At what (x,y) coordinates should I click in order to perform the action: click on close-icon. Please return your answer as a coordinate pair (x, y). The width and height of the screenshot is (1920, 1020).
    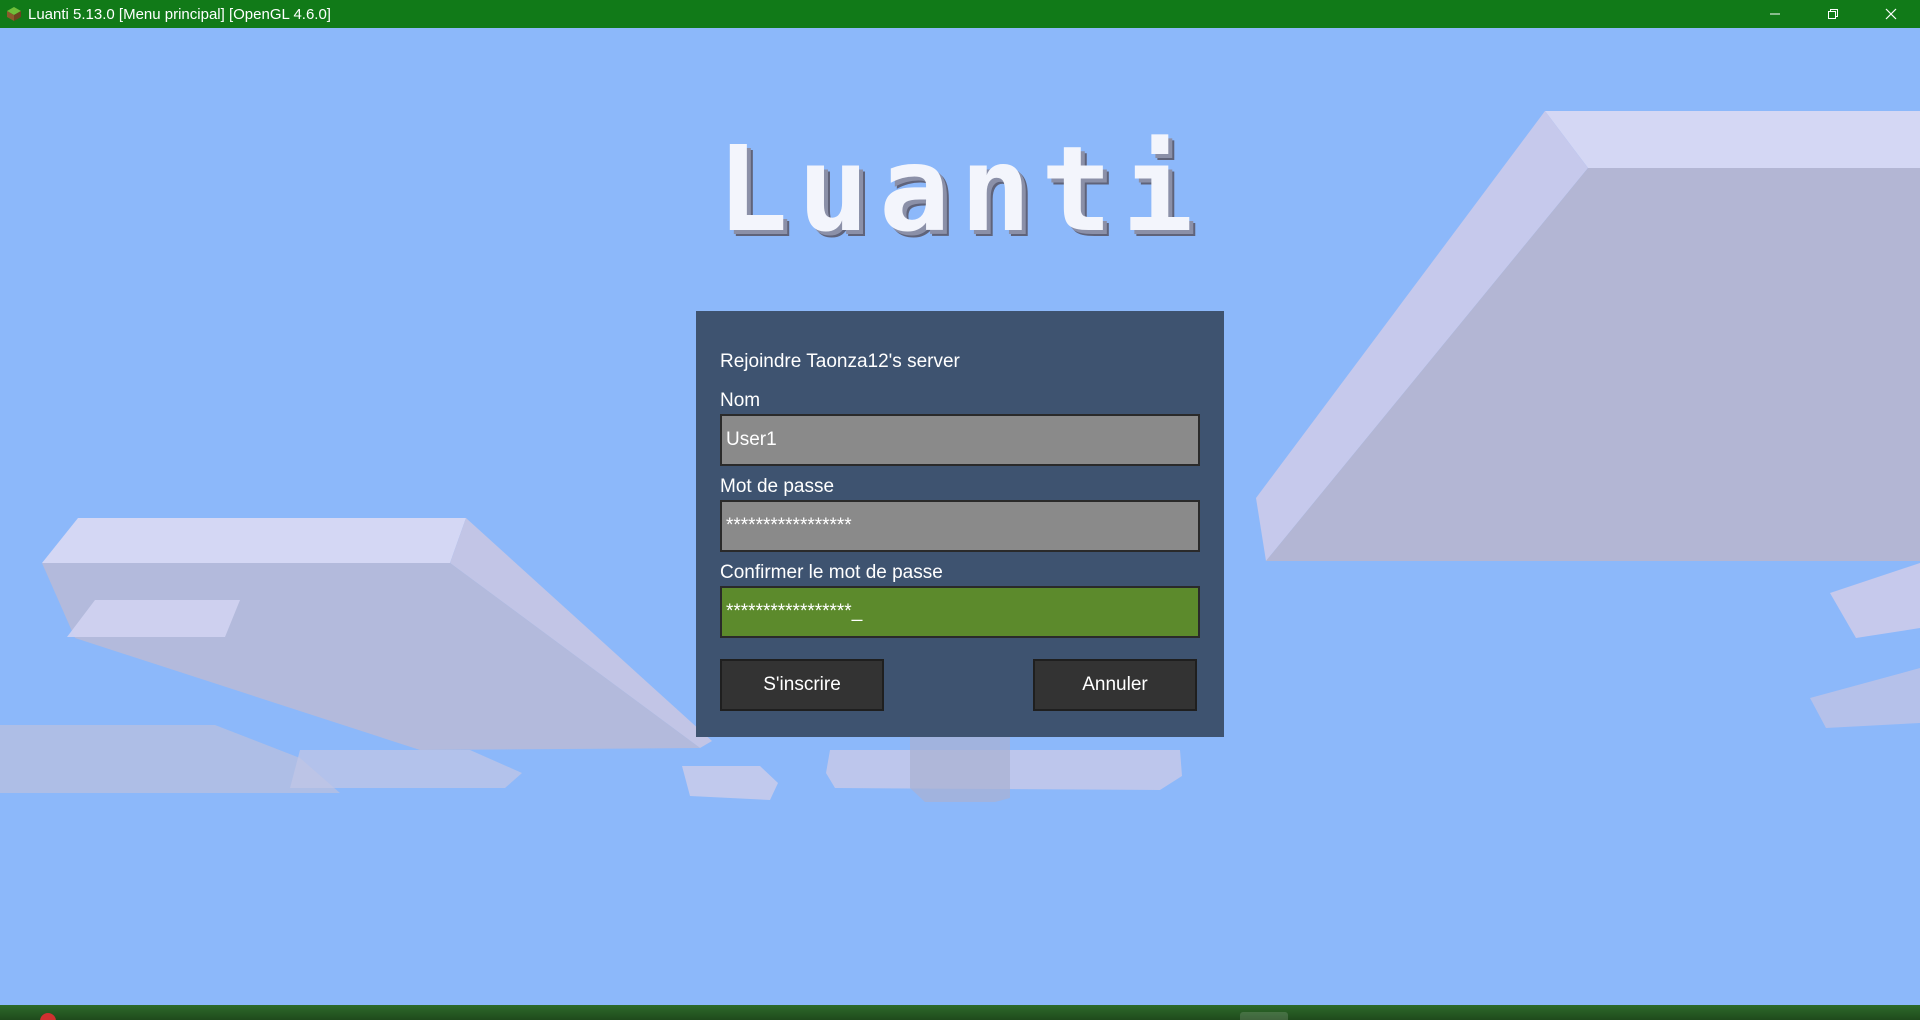
    Looking at the image, I should click on (1891, 14).